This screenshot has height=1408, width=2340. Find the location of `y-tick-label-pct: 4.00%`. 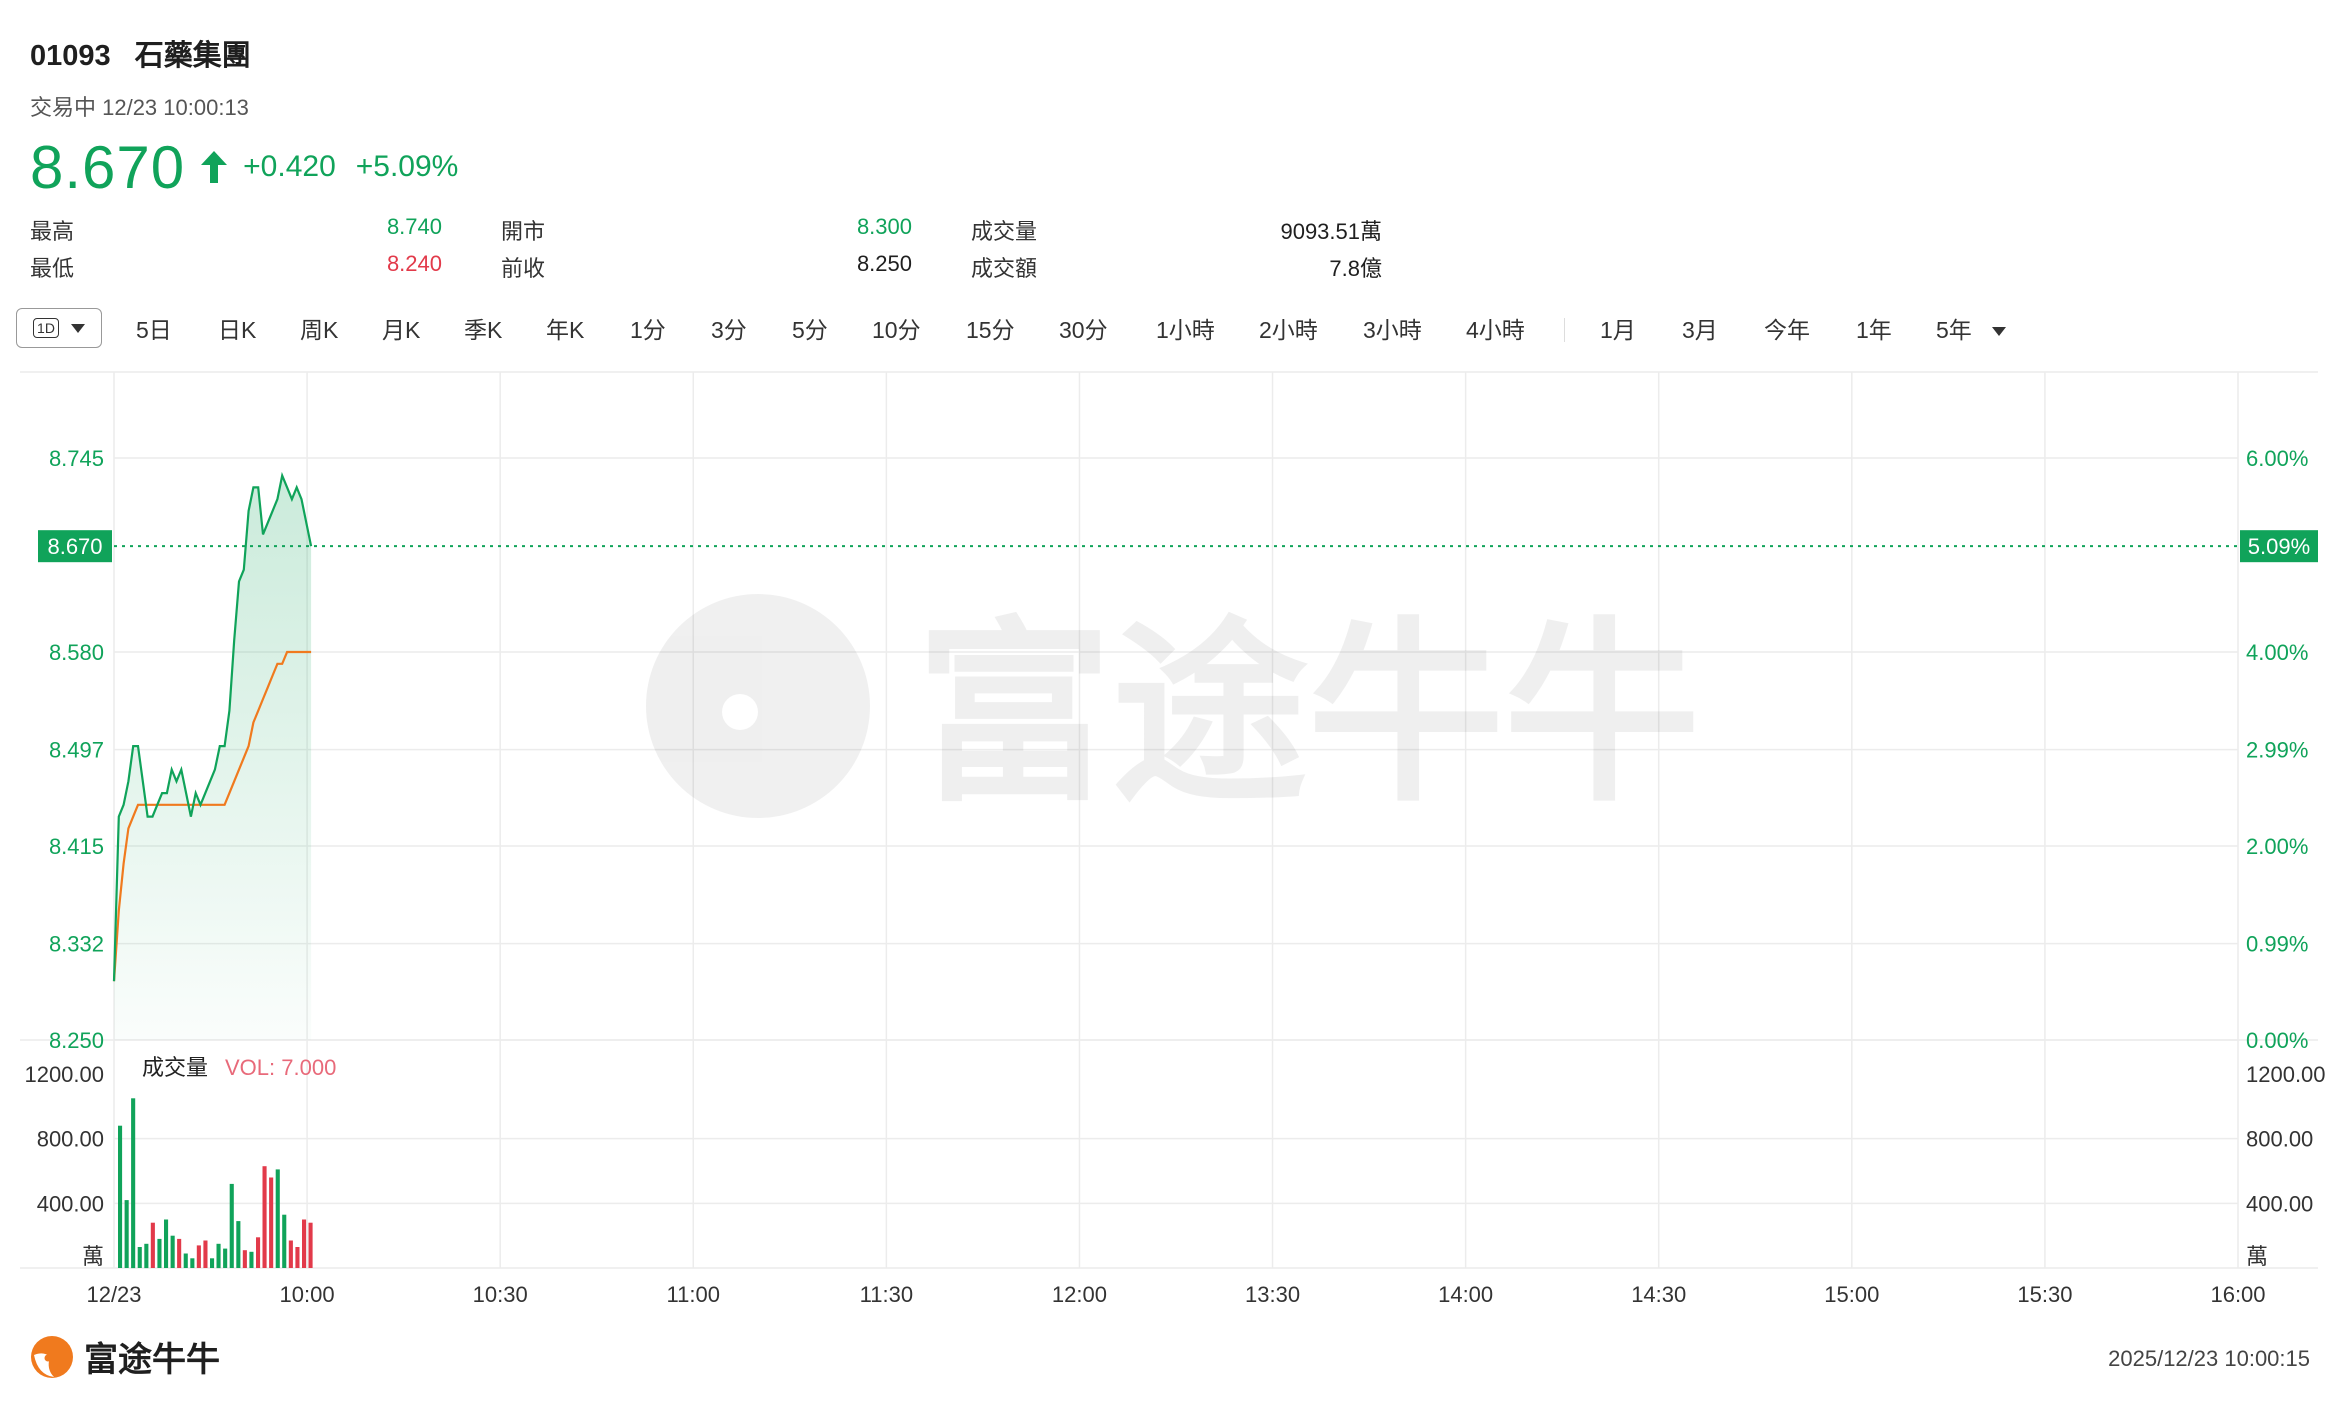

y-tick-label-pct: 4.00% is located at coordinates (2277, 652).